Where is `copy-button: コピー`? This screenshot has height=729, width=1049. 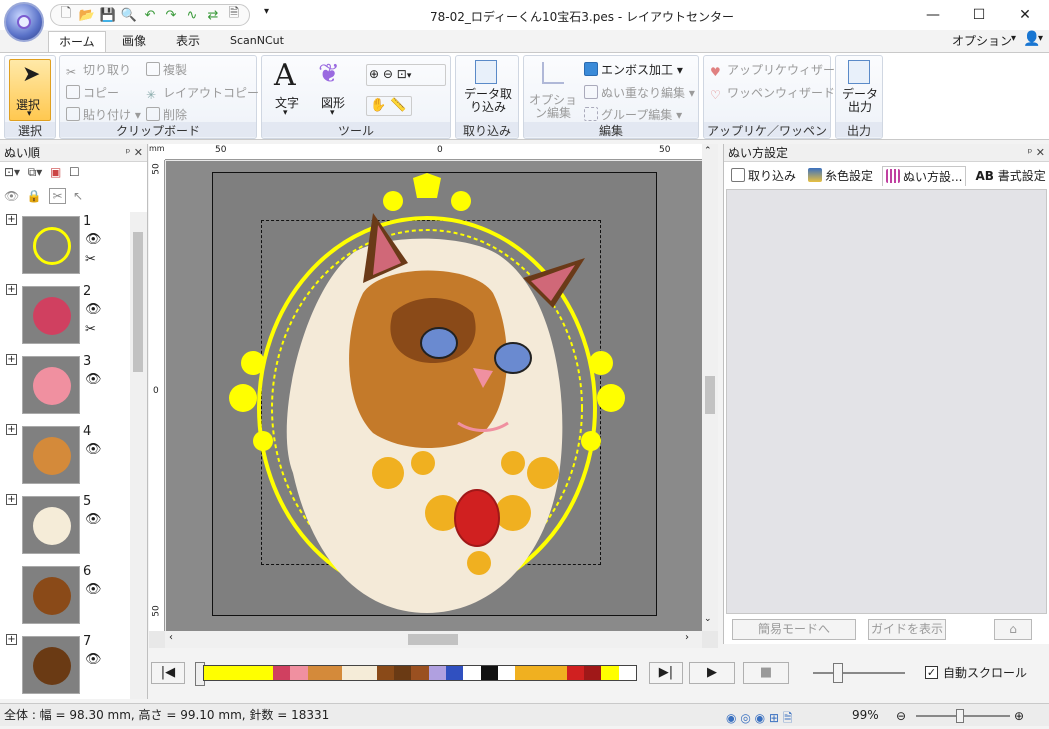 copy-button: コピー is located at coordinates (92, 92).